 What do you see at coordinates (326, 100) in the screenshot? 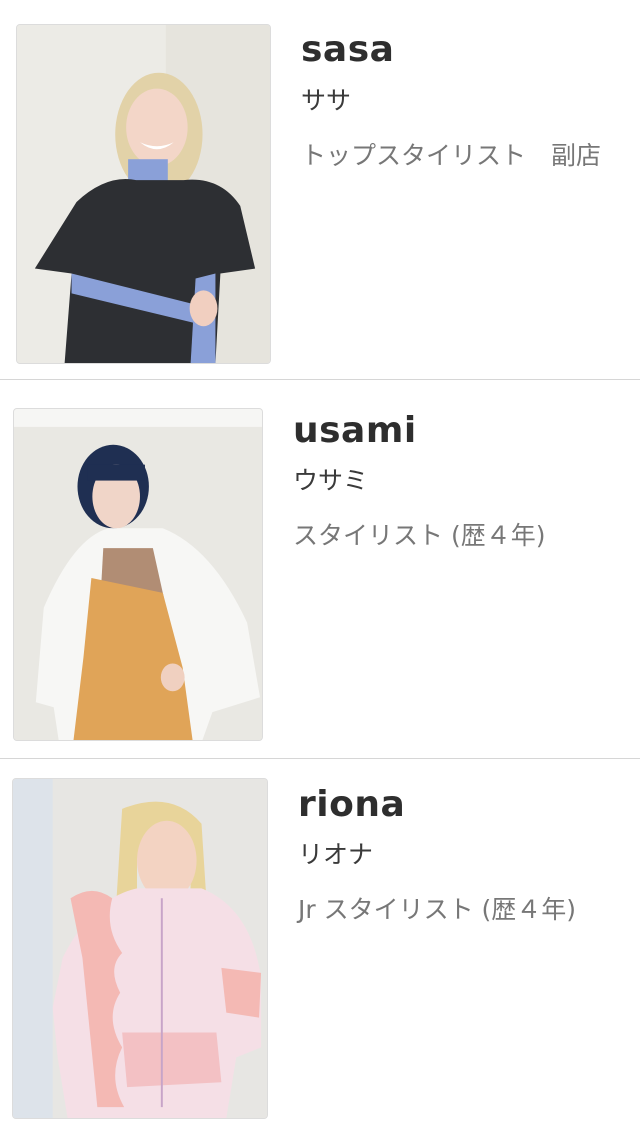
I see `stylist-name-kana: ササ` at bounding box center [326, 100].